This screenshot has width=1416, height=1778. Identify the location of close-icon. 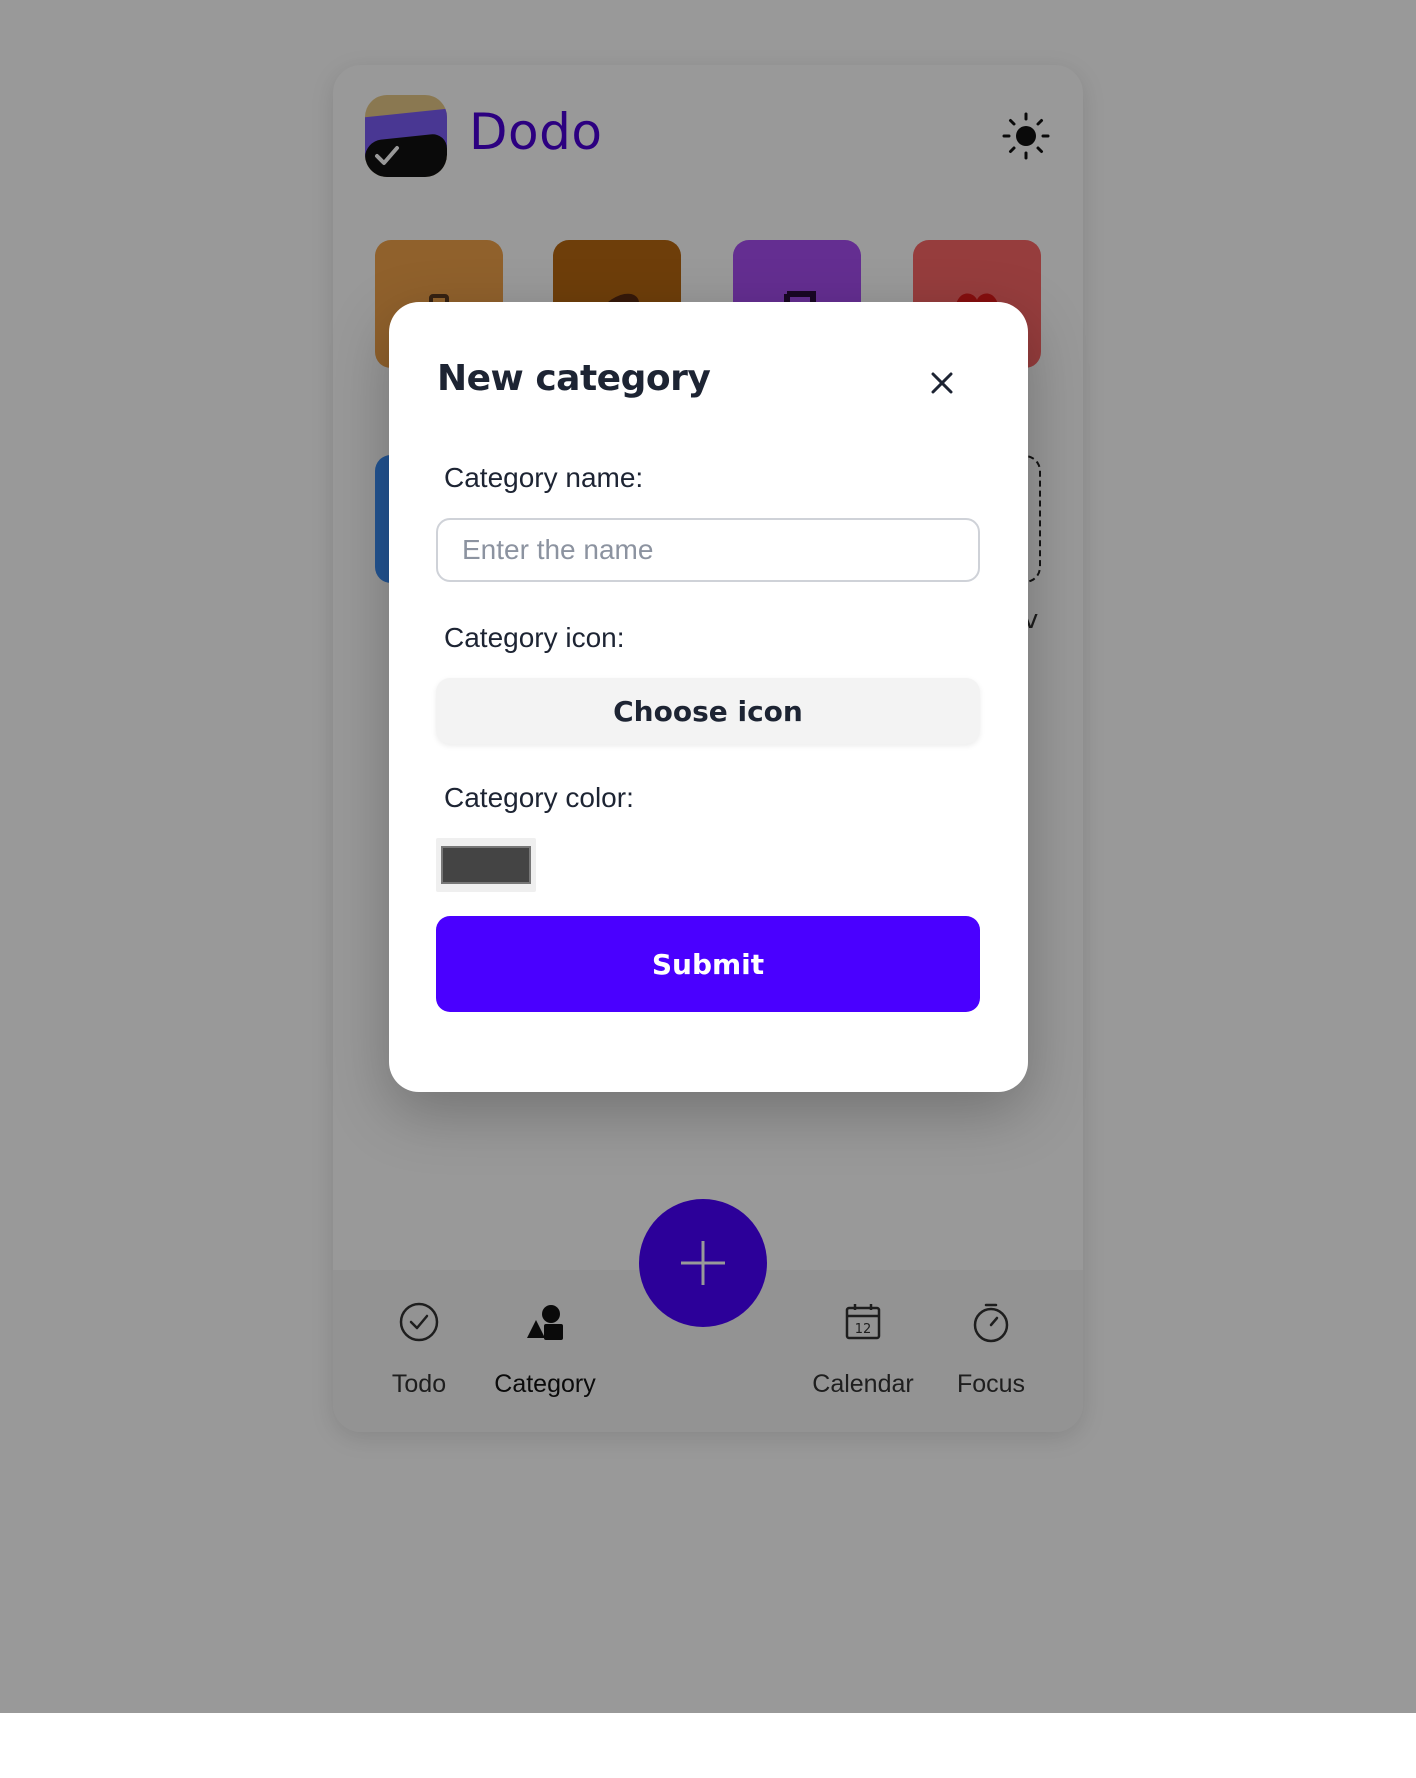
(942, 383).